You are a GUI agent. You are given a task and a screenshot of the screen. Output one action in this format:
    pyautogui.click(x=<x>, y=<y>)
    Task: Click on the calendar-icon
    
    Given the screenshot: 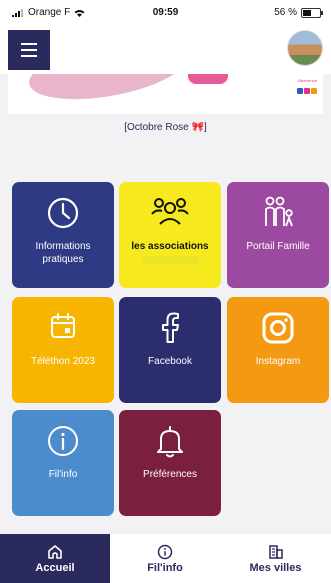 What is the action you would take?
    pyautogui.click(x=63, y=328)
    